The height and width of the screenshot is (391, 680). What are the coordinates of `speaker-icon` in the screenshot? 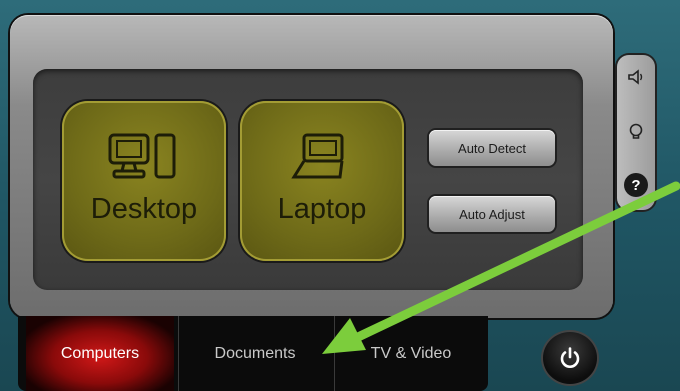 It's located at (636, 77).